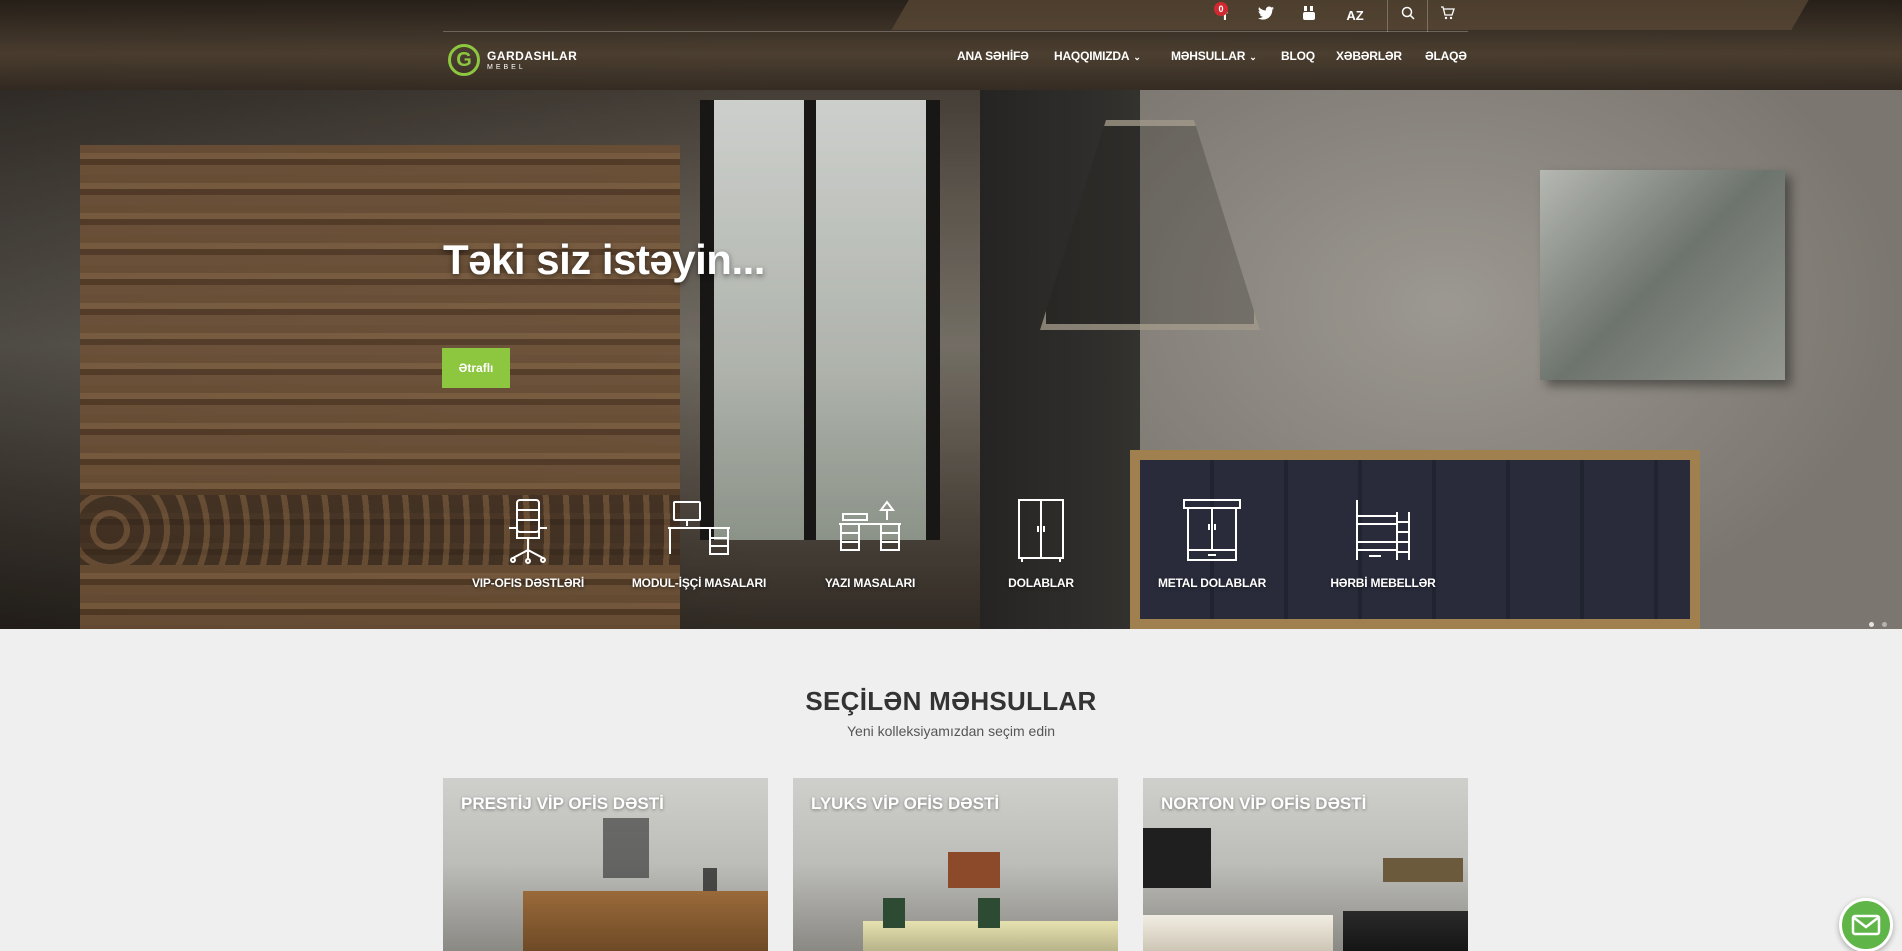  What do you see at coordinates (464, 60) in the screenshot?
I see `logo-g-icon: G` at bounding box center [464, 60].